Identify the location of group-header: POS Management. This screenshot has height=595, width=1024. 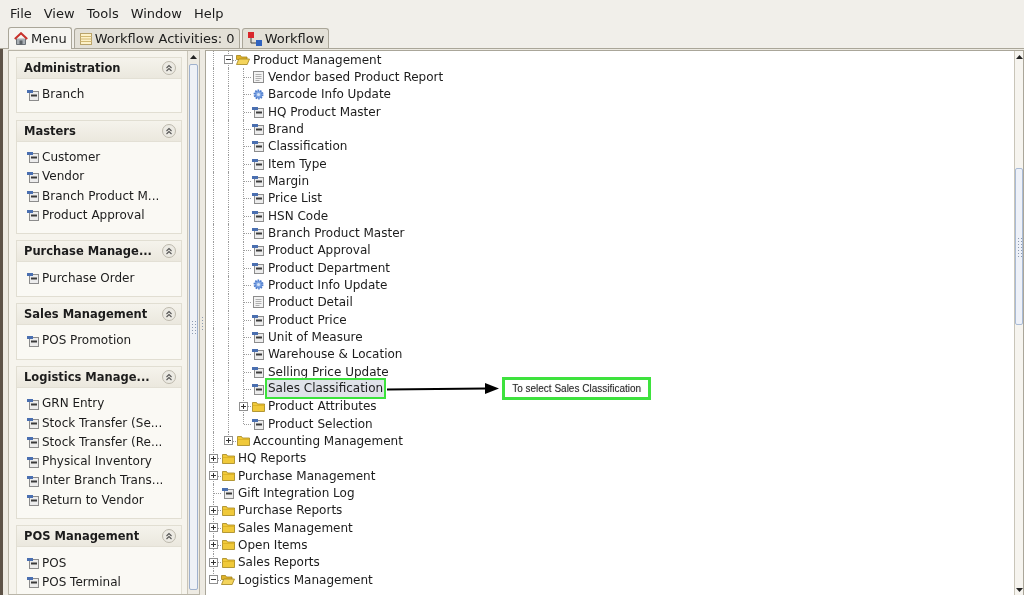
(99, 537).